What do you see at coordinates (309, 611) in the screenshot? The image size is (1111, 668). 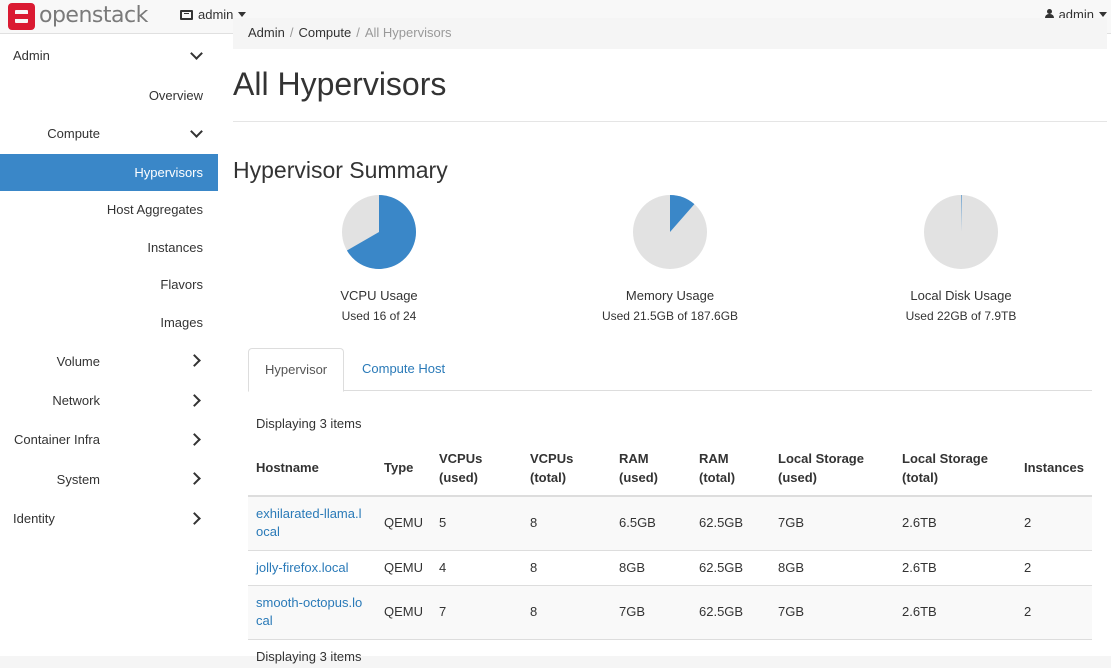 I see `hostname-link: smooth-octopus.local` at bounding box center [309, 611].